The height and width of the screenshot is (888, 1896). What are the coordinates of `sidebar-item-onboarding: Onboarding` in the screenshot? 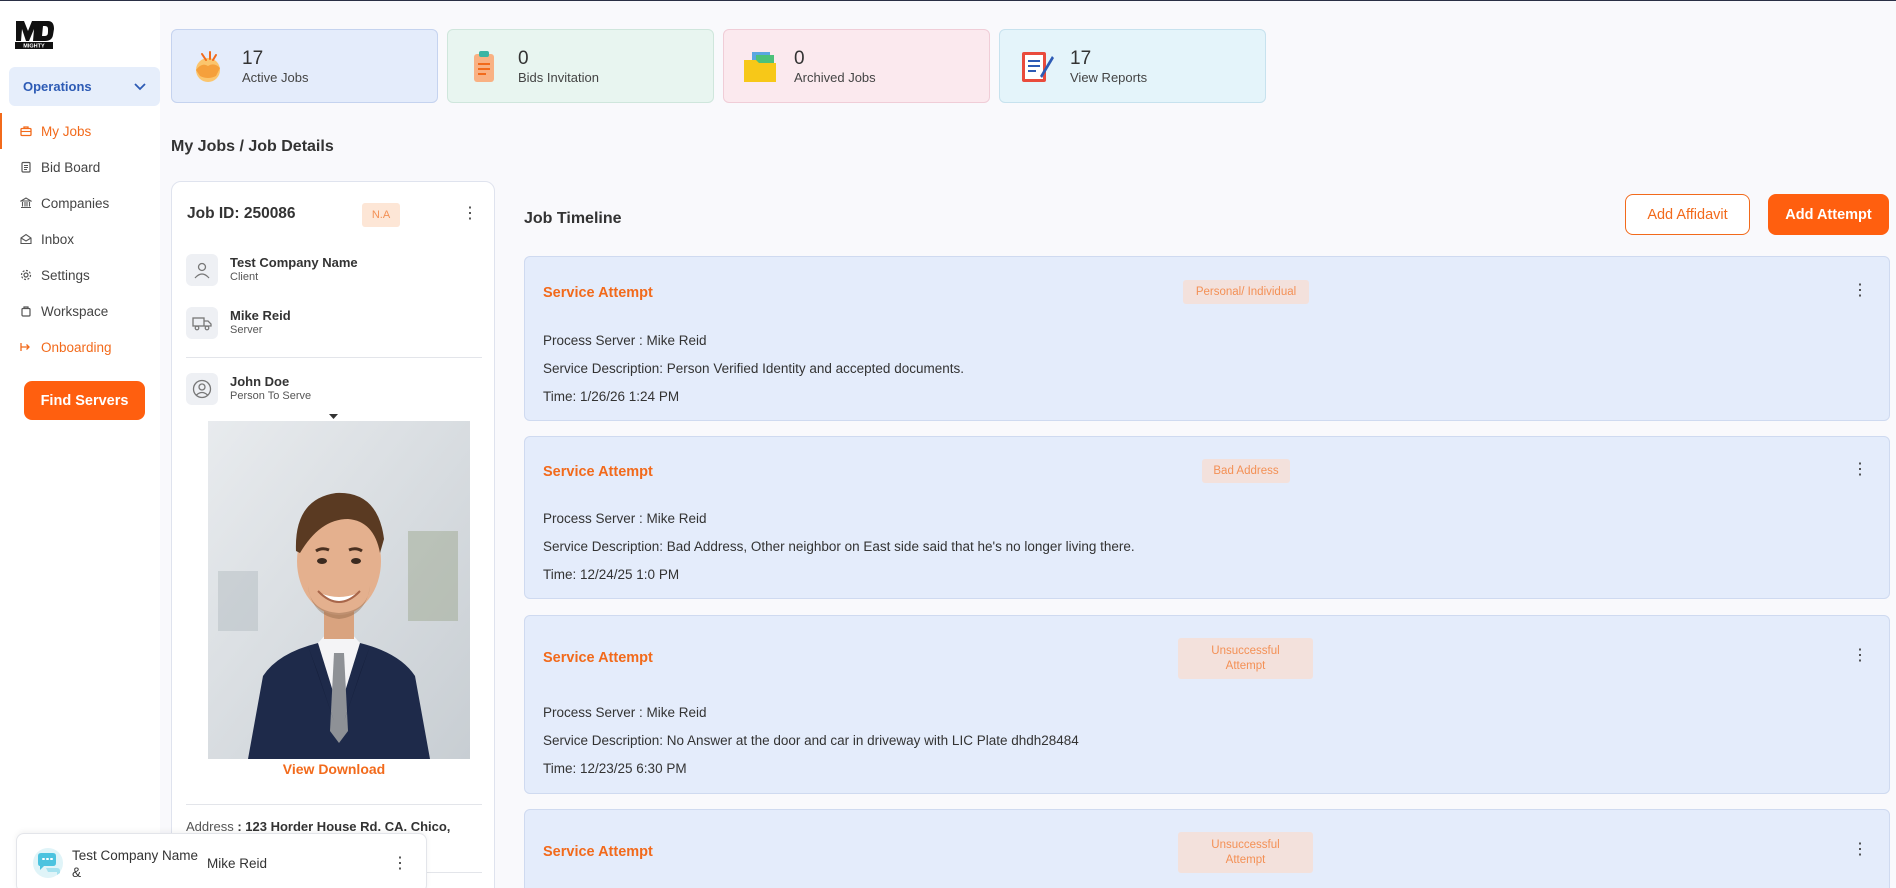 It's located at (80, 347).